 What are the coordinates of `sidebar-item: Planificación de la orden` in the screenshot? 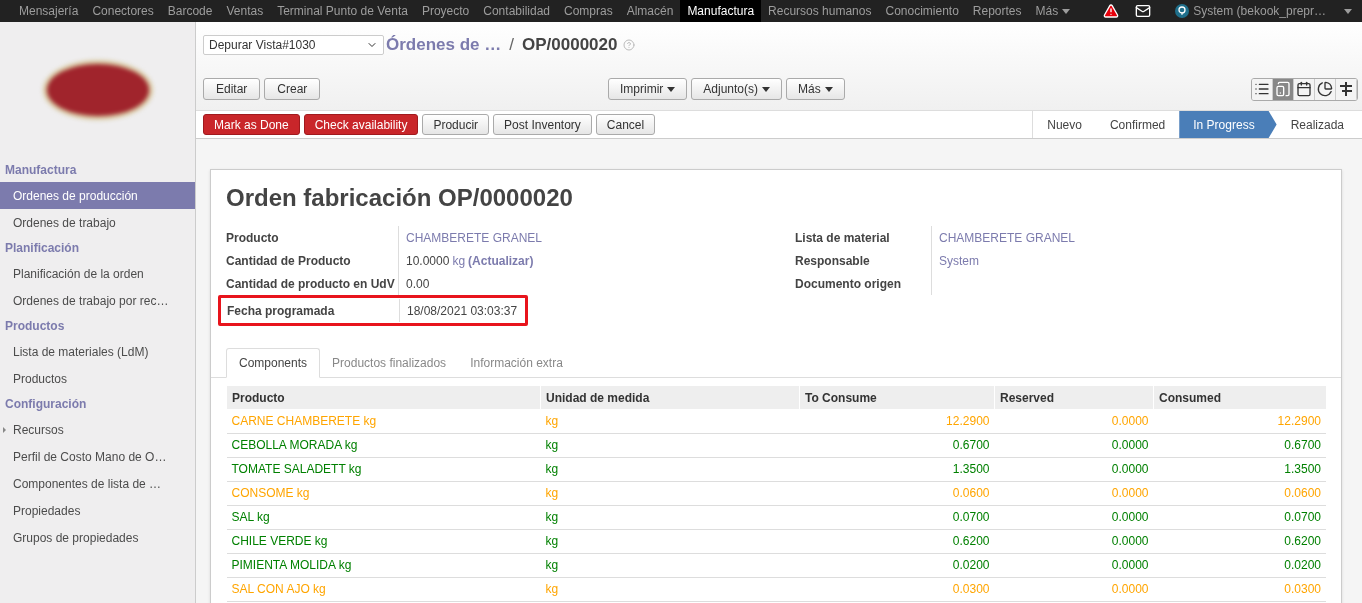 It's located at (97, 273).